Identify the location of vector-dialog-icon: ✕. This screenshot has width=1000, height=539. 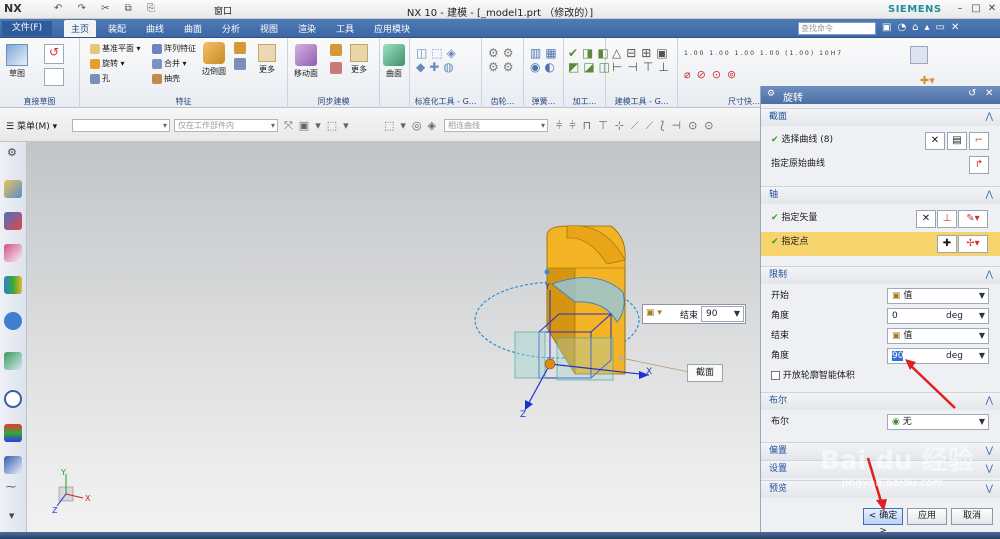
(926, 219).